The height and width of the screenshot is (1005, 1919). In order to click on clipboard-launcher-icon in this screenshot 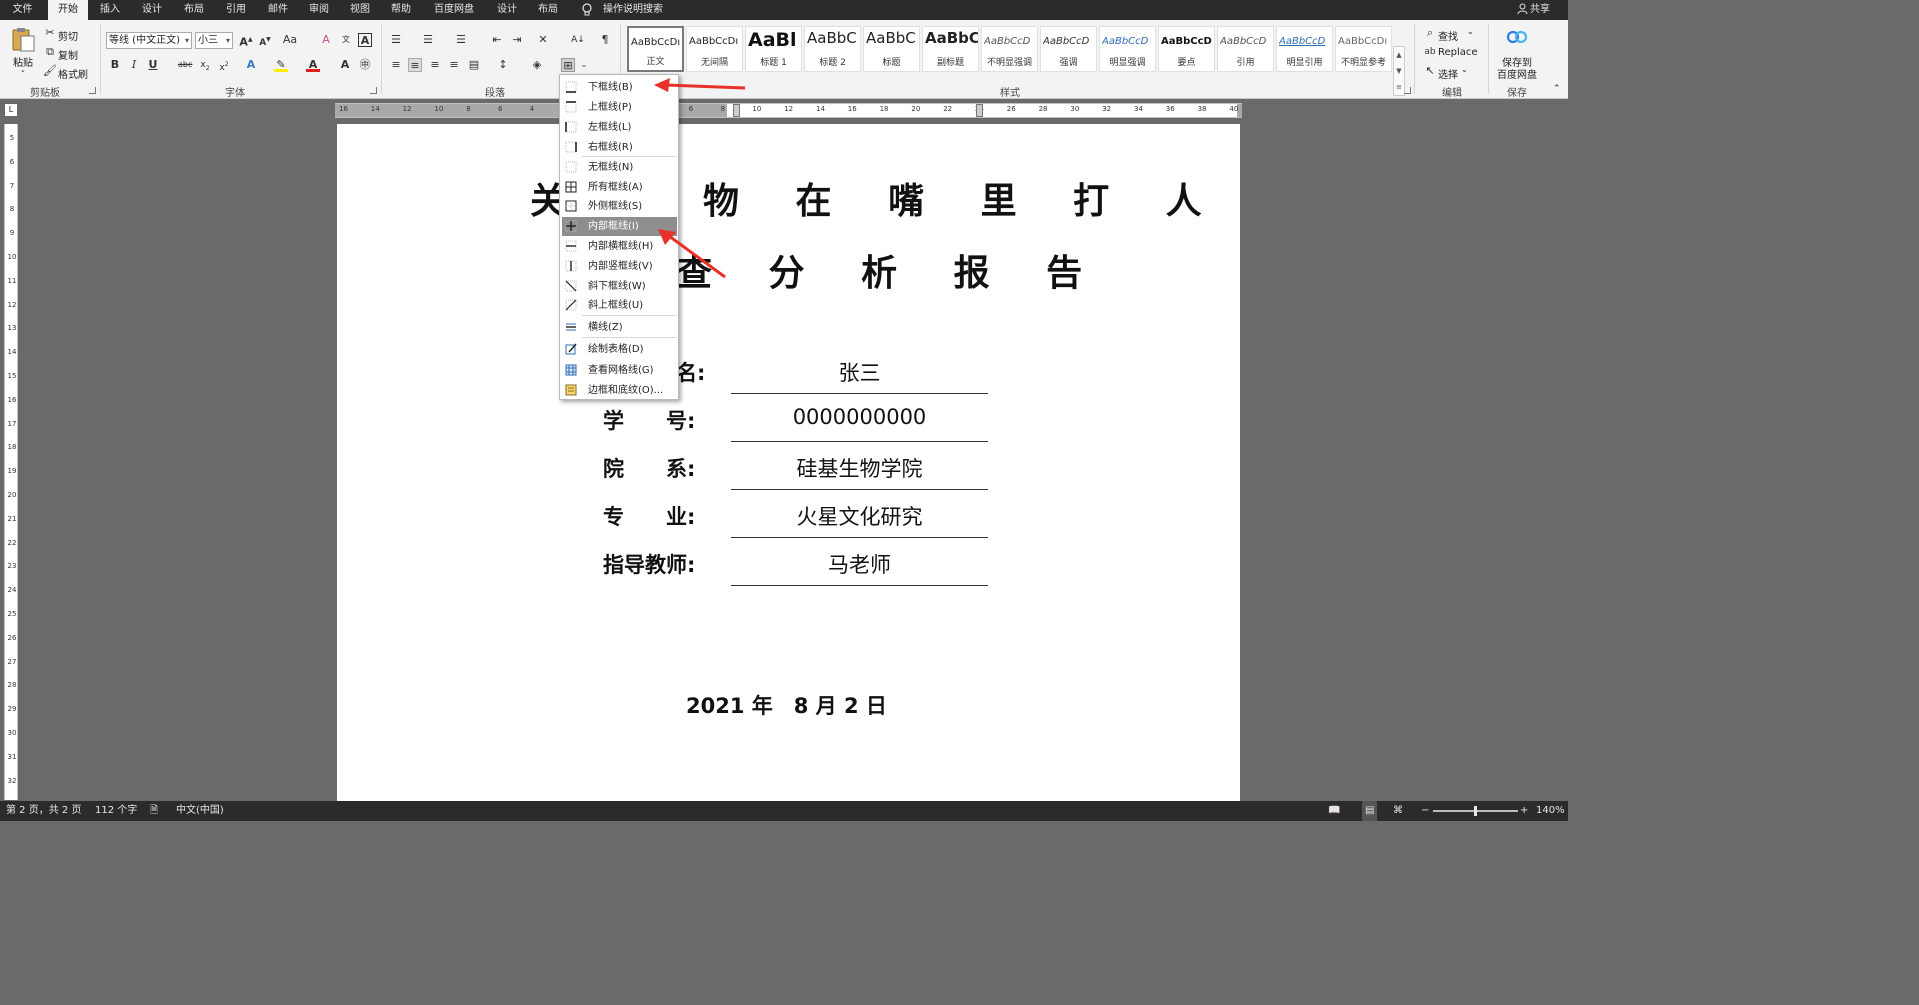, I will do `click(92, 90)`.